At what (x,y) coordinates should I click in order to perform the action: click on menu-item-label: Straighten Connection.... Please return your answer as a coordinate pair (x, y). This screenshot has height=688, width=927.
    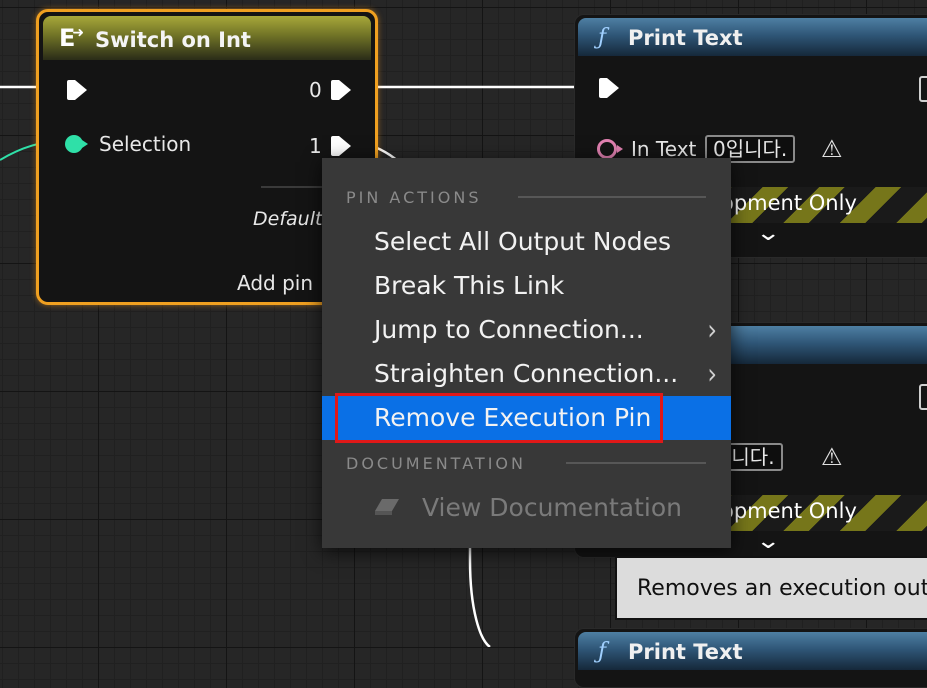
    Looking at the image, I should click on (526, 373).